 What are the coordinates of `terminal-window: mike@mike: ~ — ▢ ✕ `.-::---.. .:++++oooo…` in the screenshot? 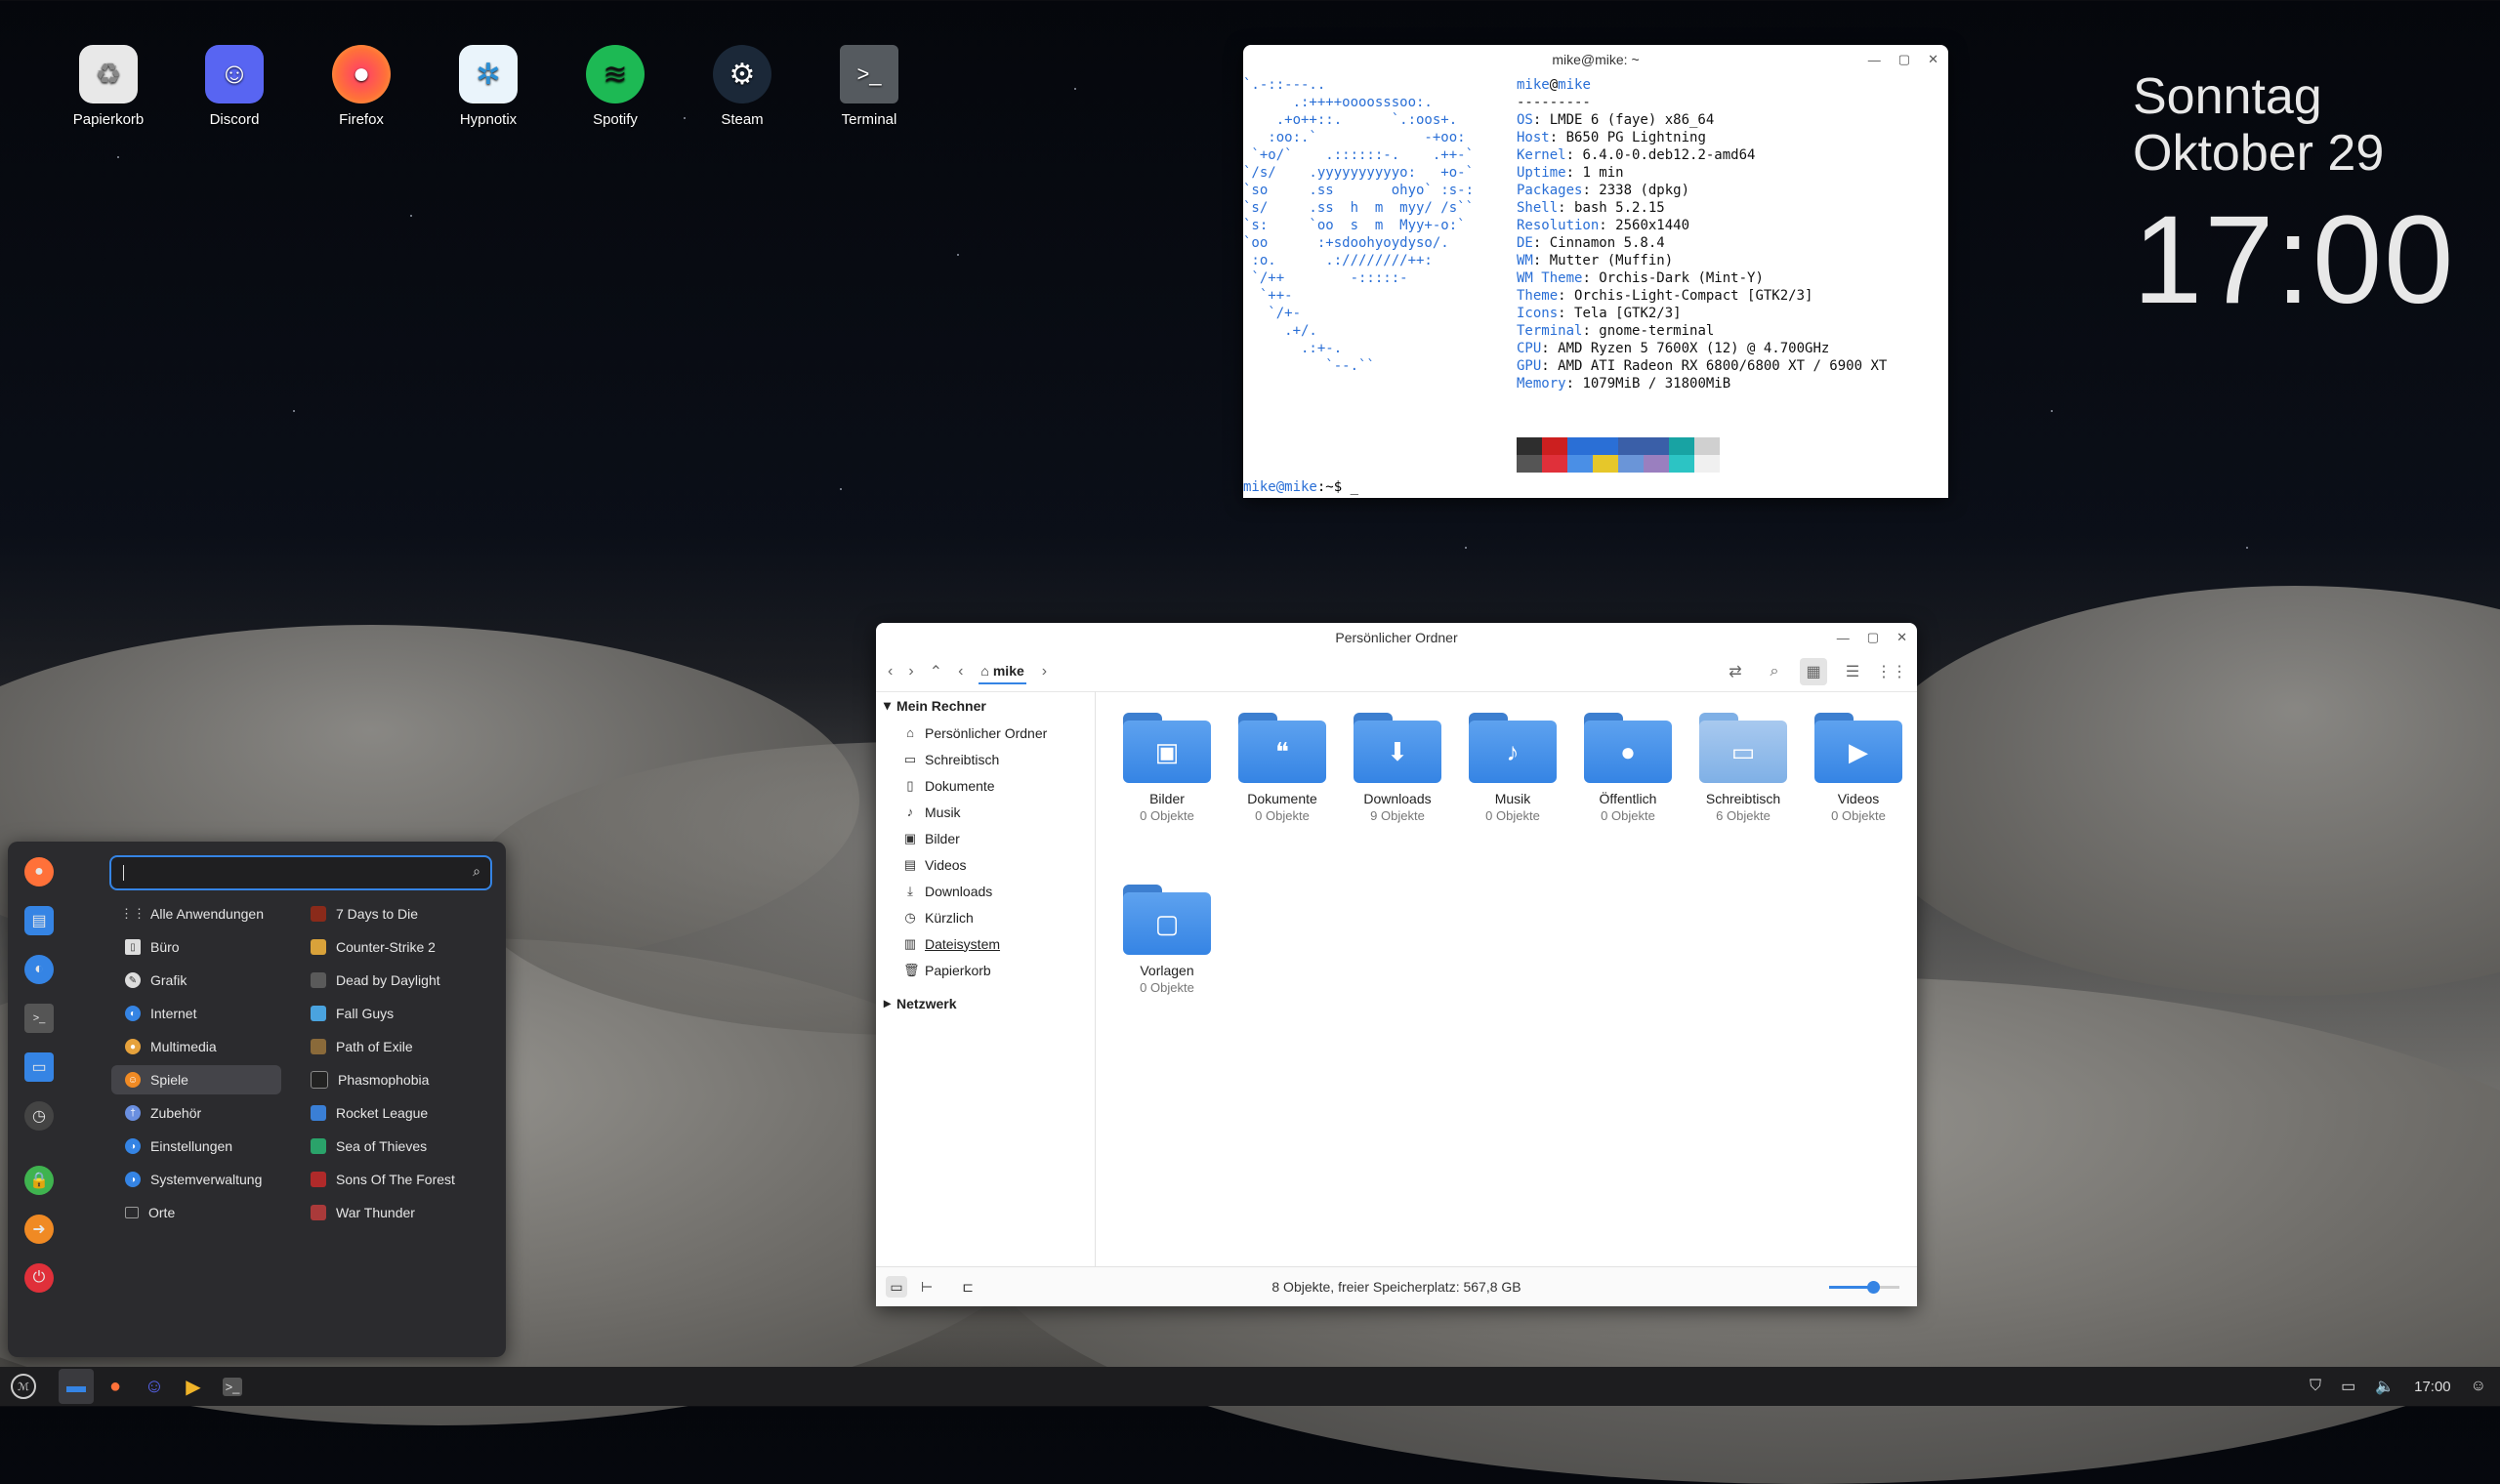 It's located at (1596, 271).